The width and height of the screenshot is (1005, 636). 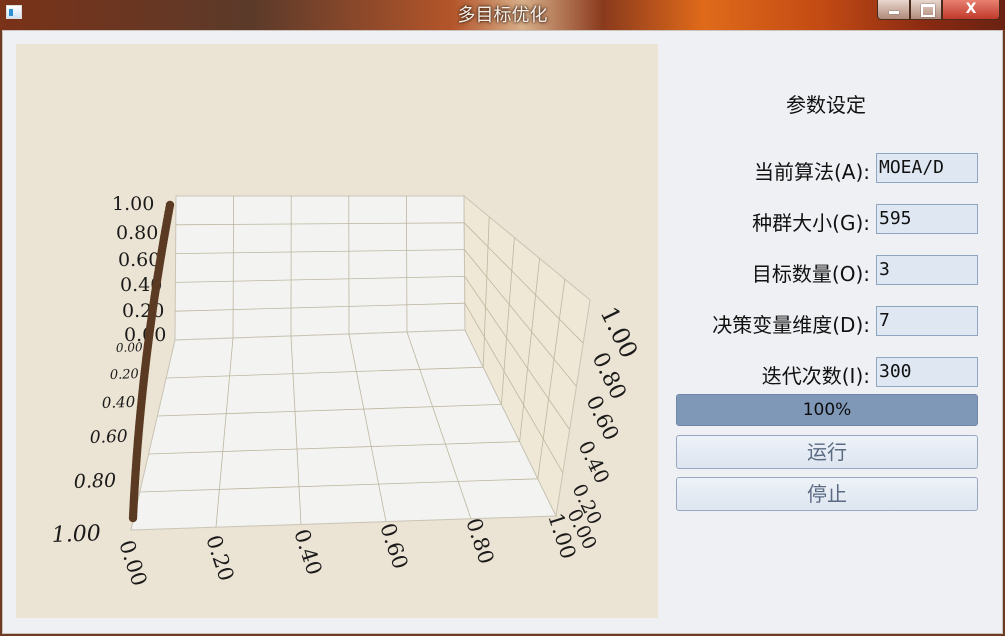 What do you see at coordinates (307, 552) in the screenshot?
I see `x-tick-label: 0.40` at bounding box center [307, 552].